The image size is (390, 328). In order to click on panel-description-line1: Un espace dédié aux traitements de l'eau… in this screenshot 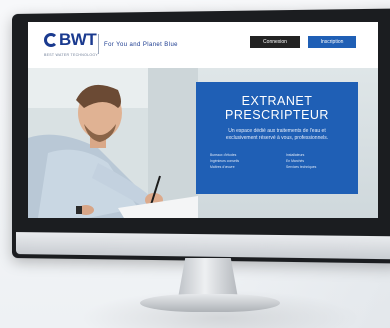, I will do `click(277, 131)`.